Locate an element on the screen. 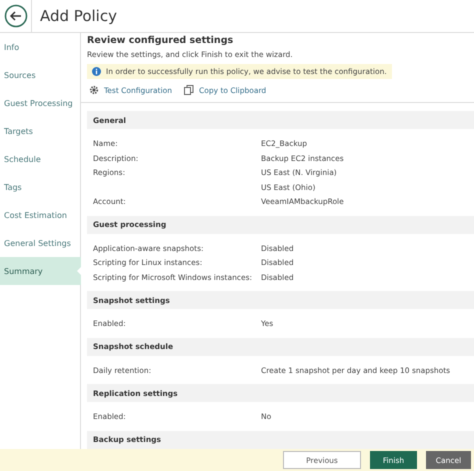  sidebar-item: Guest Processing is located at coordinates (40, 103).